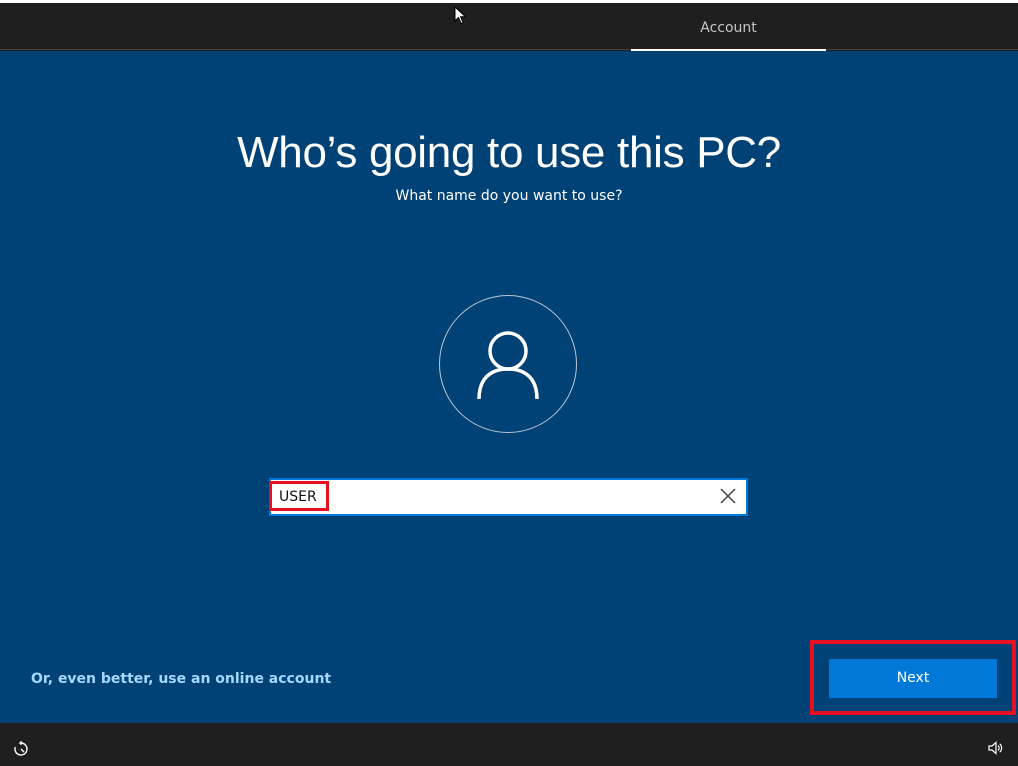 The image size is (1018, 766). What do you see at coordinates (509, 744) in the screenshot?
I see `bottom-bar` at bounding box center [509, 744].